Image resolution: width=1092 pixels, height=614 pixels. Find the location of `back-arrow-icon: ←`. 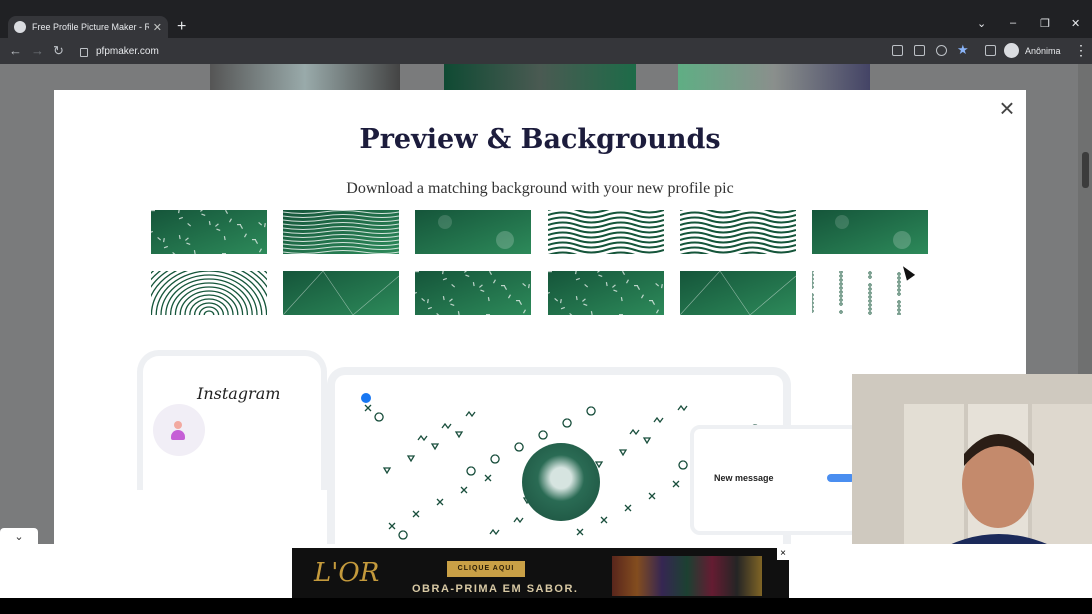

back-arrow-icon: ← is located at coordinates (15, 51).